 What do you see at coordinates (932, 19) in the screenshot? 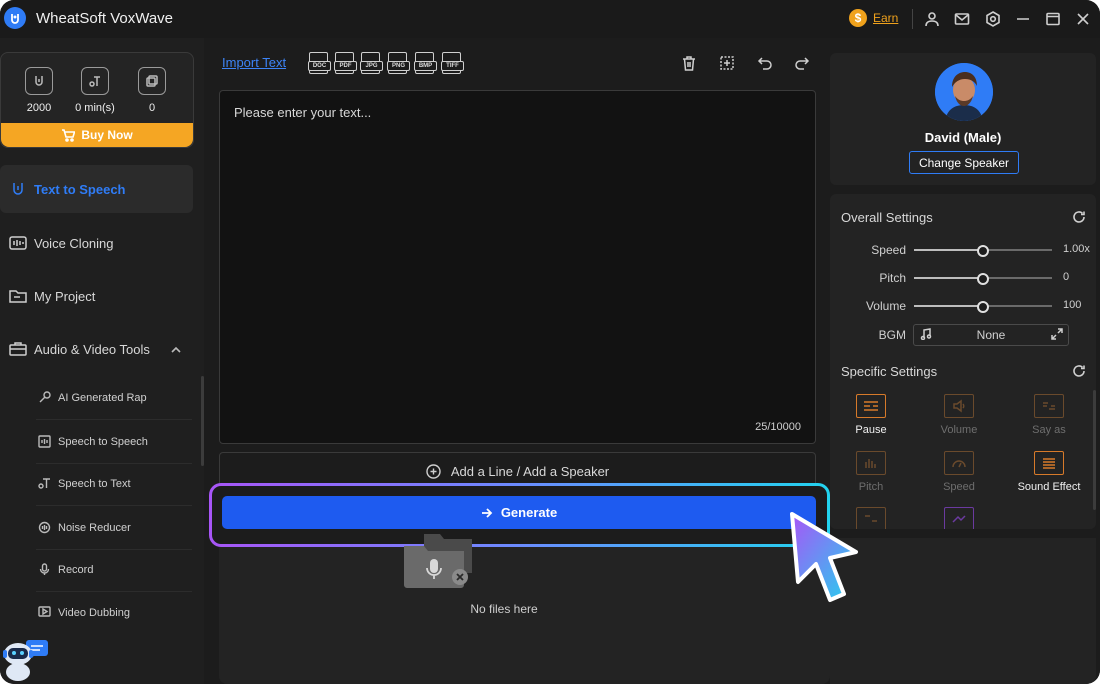
I see `user-icon` at bounding box center [932, 19].